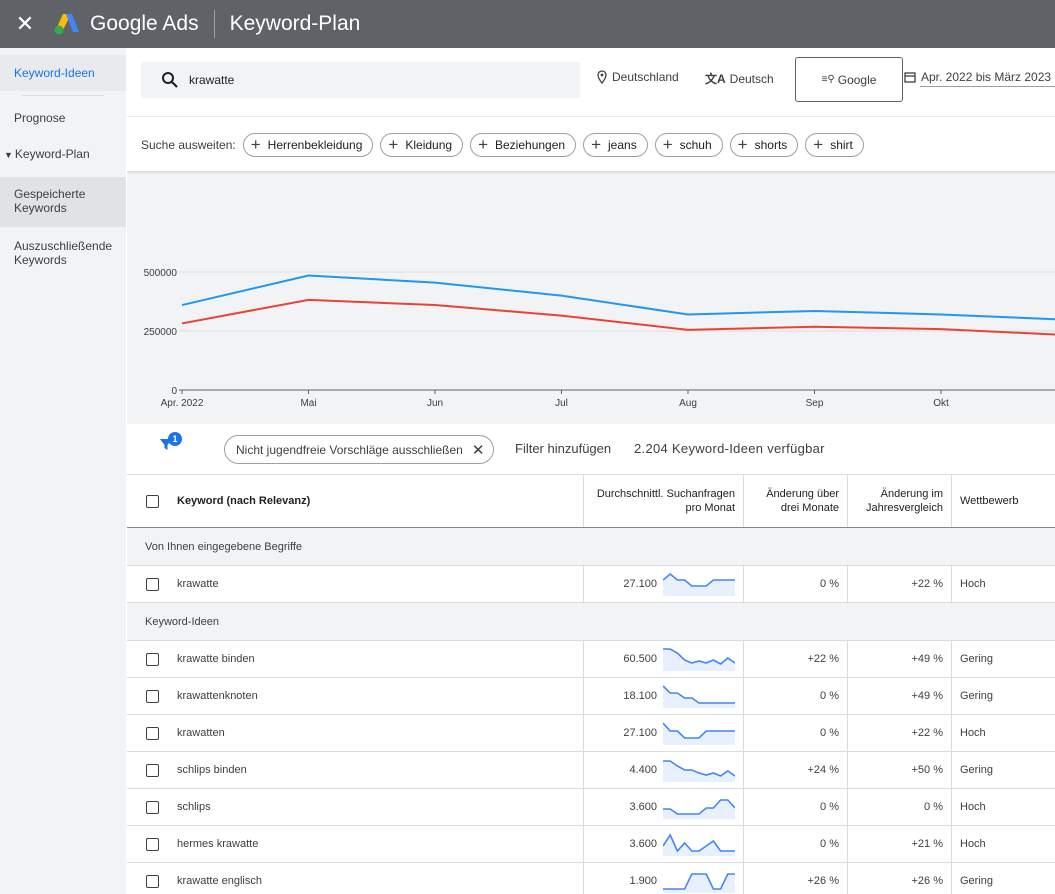 Image resolution: width=1055 pixels, height=894 pixels. What do you see at coordinates (255, 144) in the screenshot?
I see `plus-icon: +` at bounding box center [255, 144].